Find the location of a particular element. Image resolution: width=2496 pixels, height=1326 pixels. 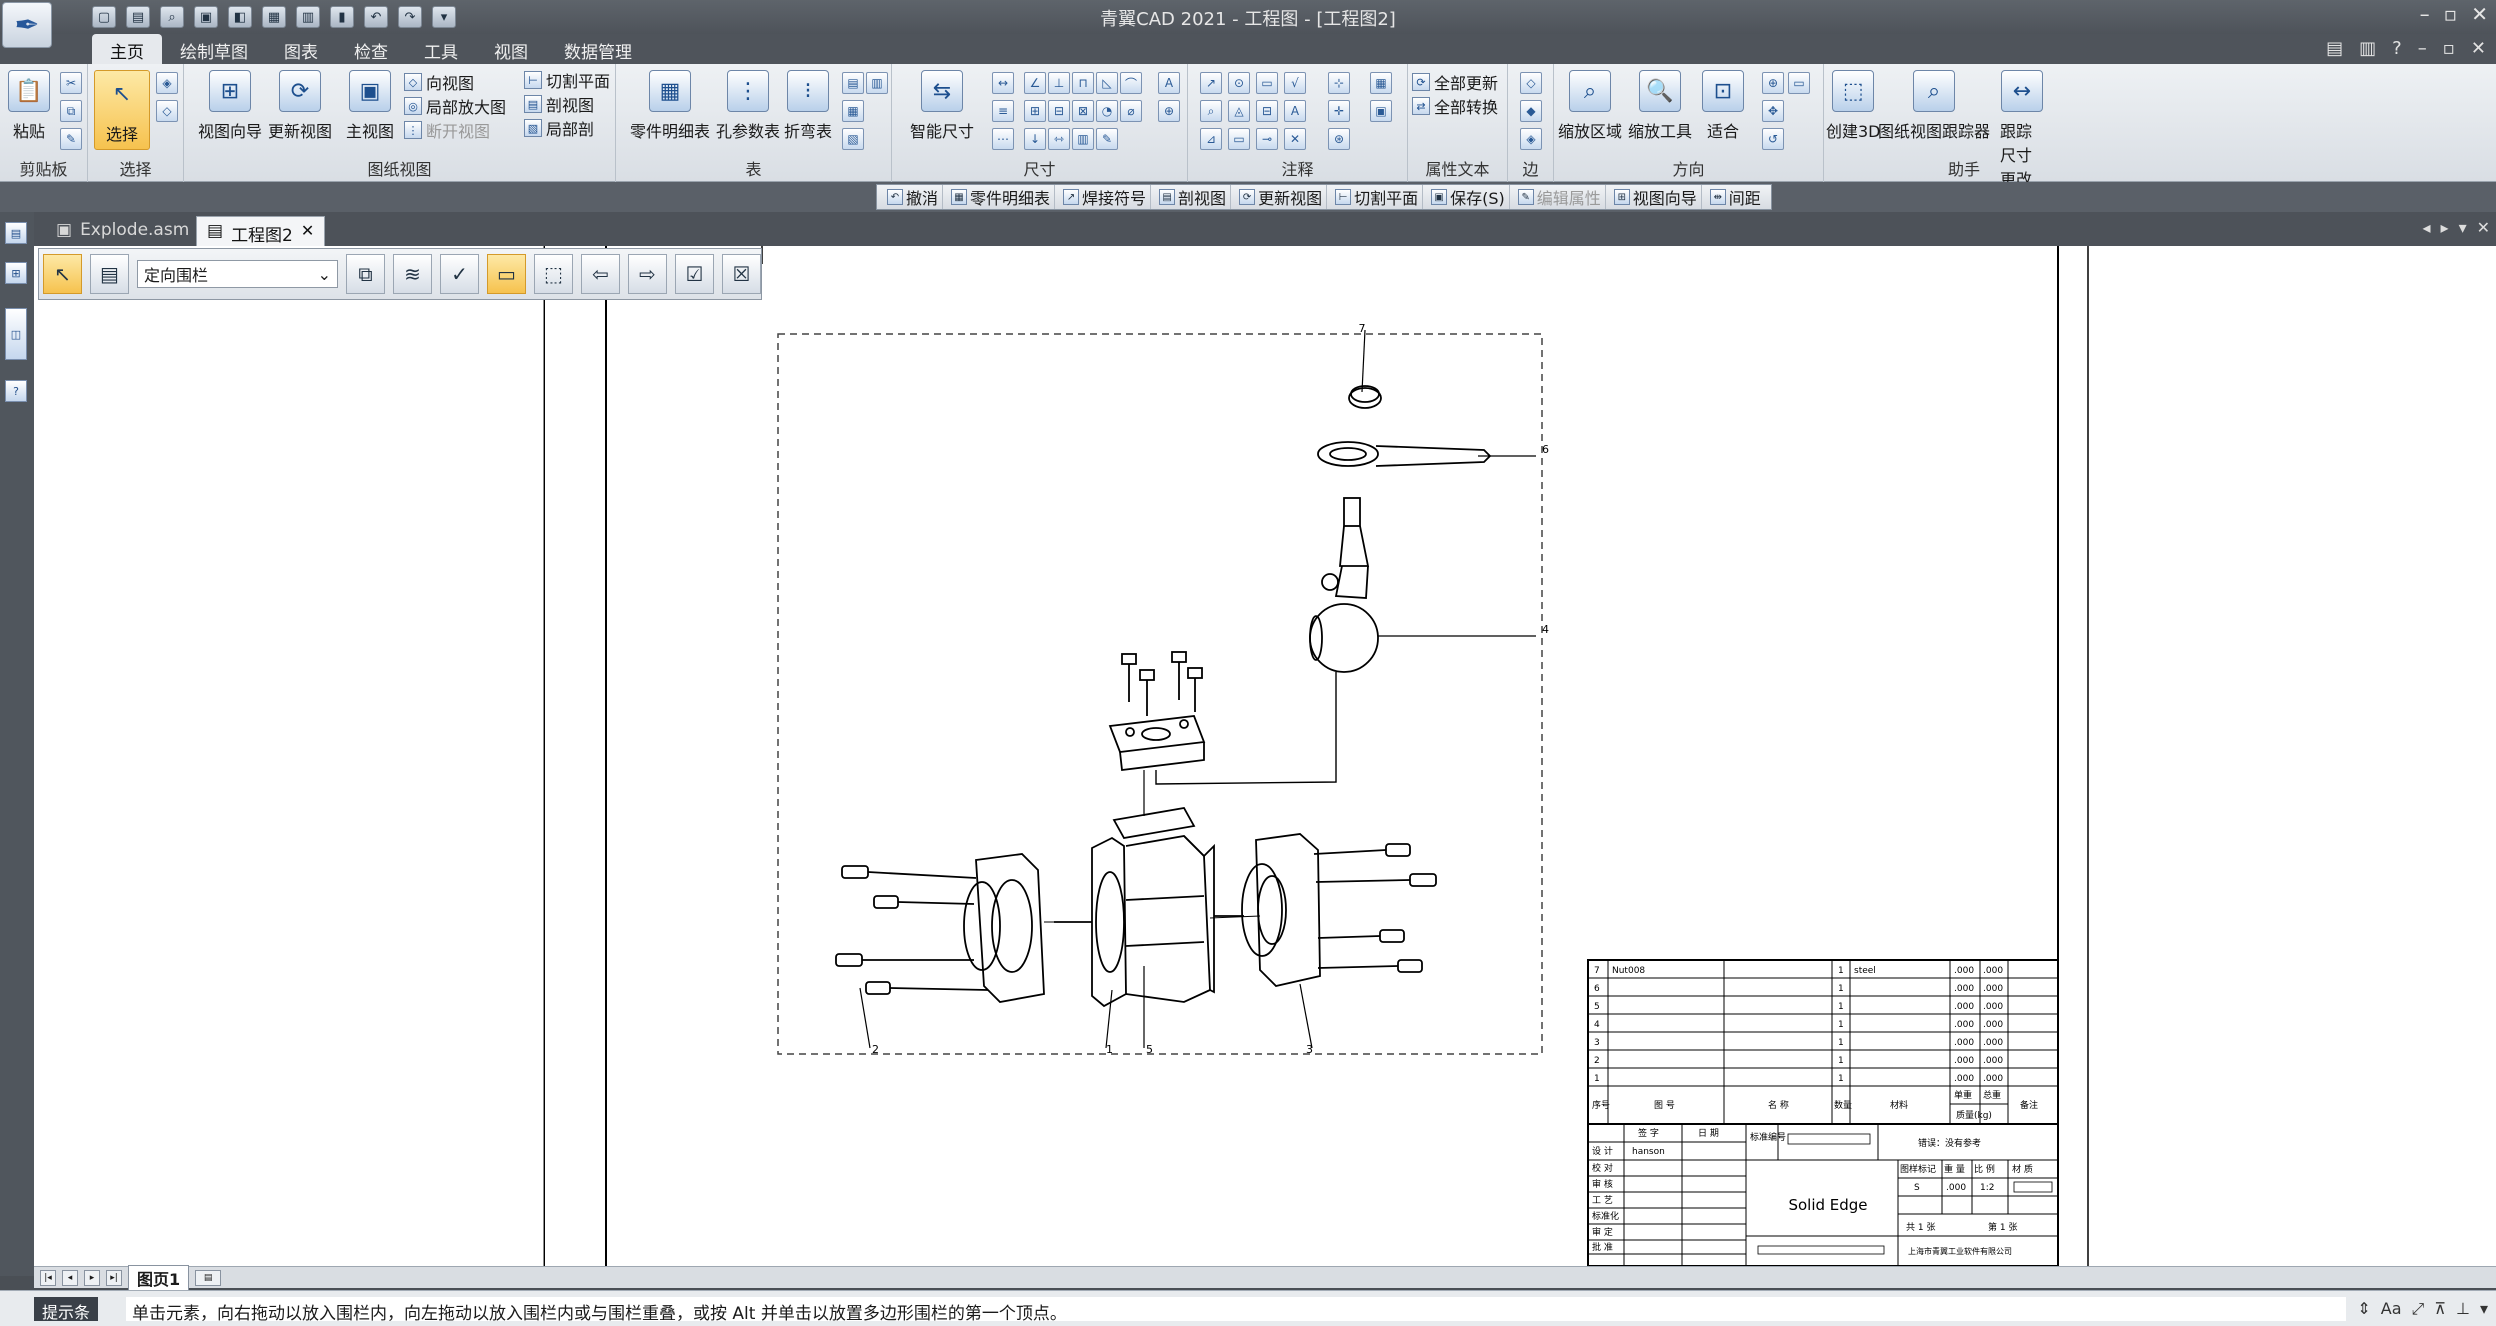

dim-align-icon: ⇿ is located at coordinates (1059, 139).